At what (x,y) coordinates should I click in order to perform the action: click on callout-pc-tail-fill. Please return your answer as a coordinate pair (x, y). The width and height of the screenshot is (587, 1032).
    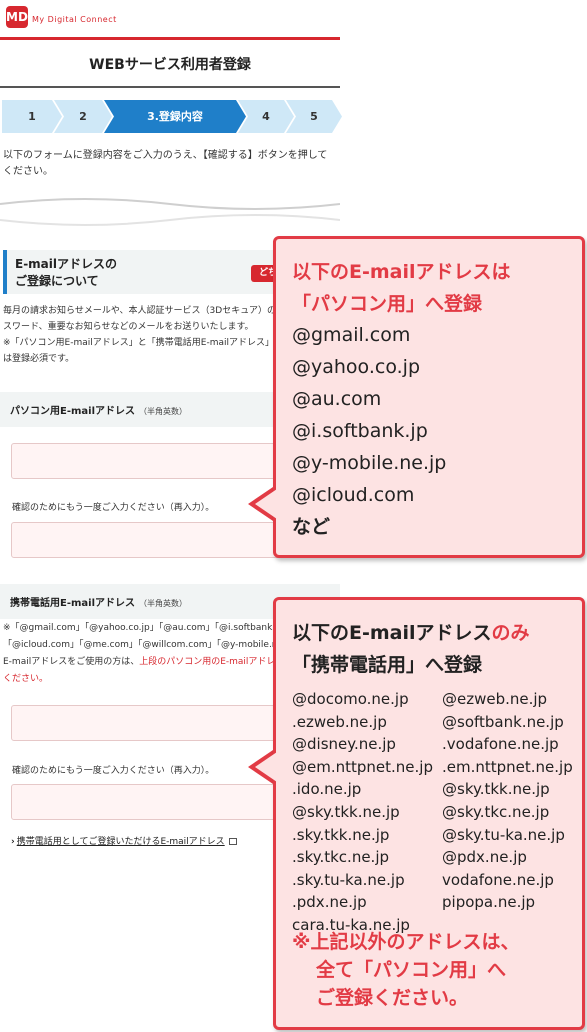
    Looking at the image, I should click on (266, 504).